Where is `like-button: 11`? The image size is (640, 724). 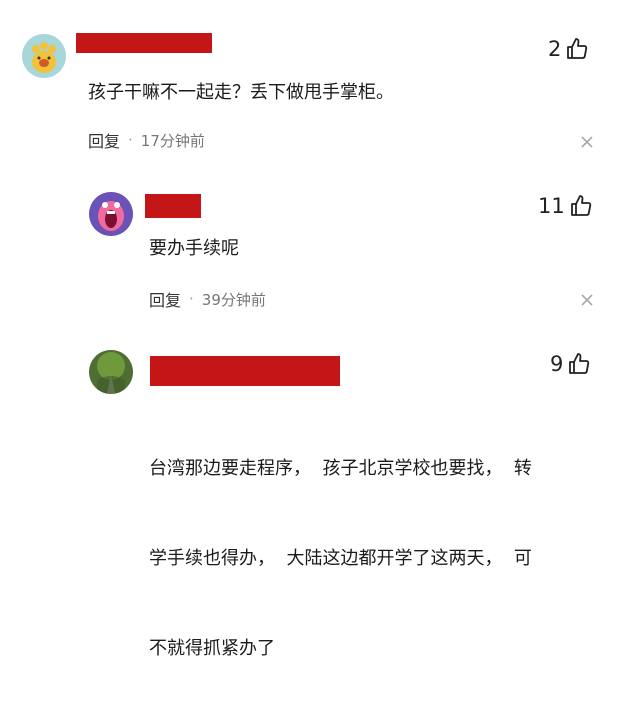 like-button: 11 is located at coordinates (565, 206).